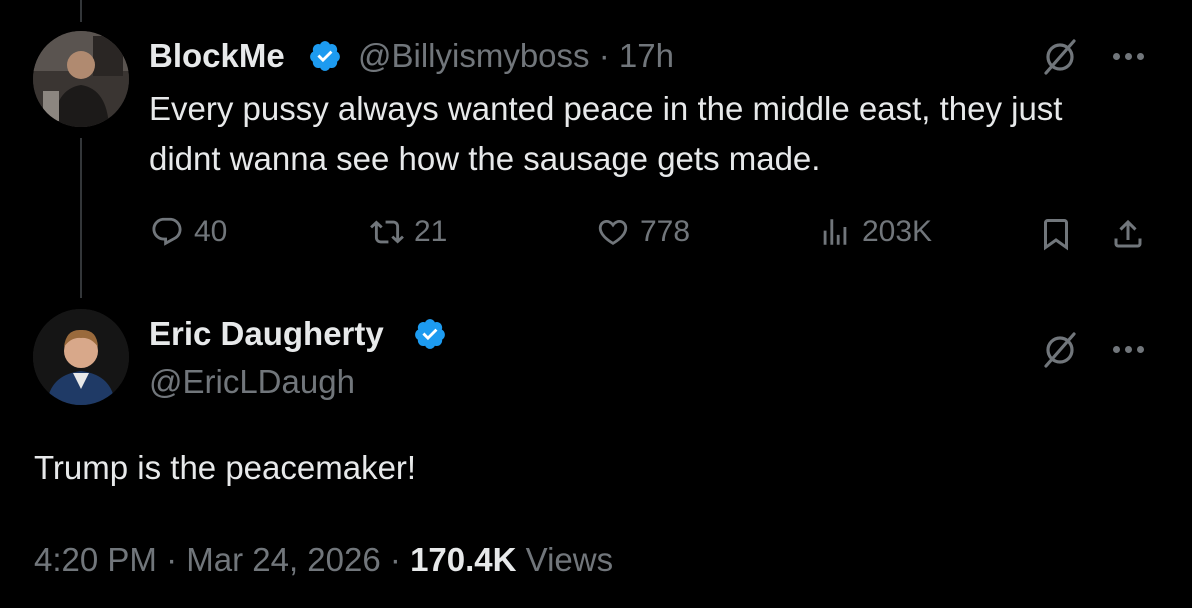 The height and width of the screenshot is (608, 1192). I want to click on views-count: 203K, so click(897, 231).